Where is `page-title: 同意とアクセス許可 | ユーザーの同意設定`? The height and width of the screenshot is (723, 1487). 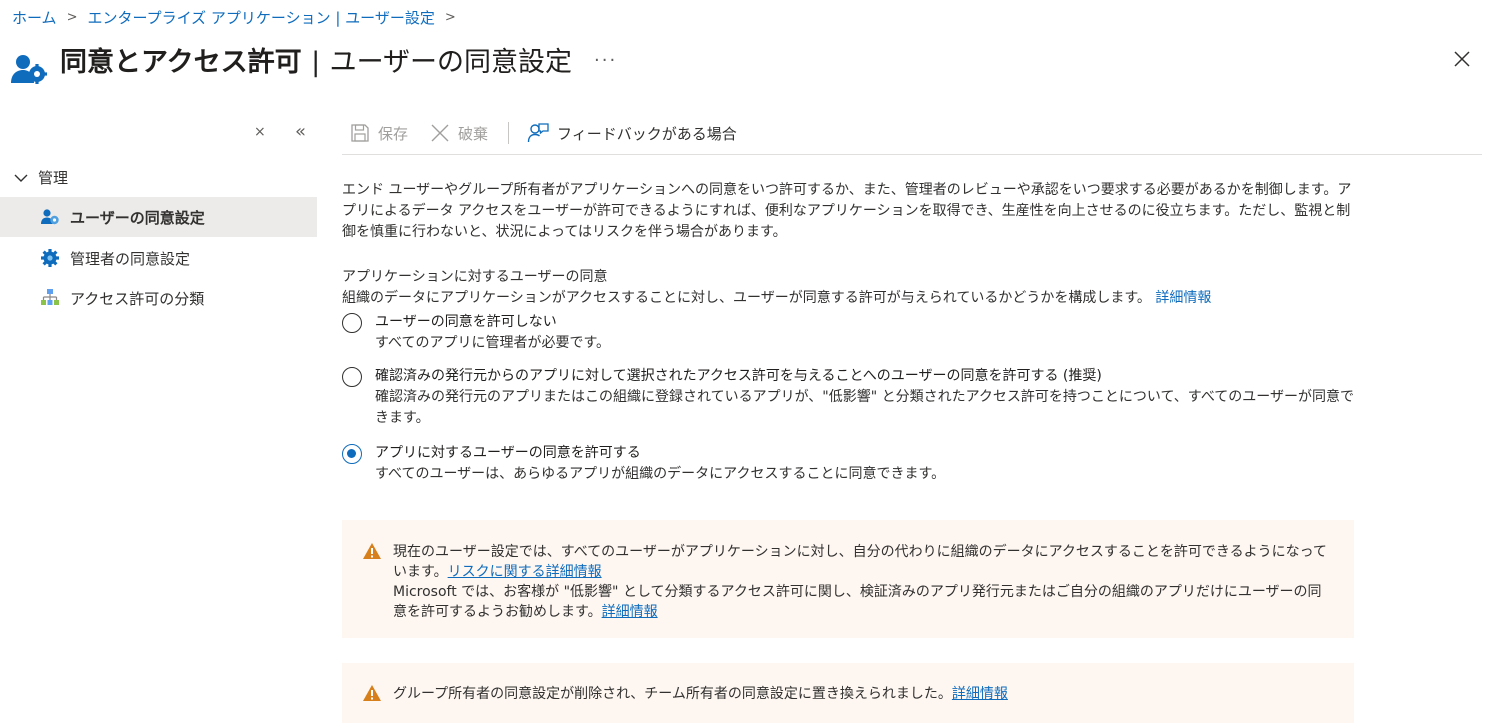 page-title: 同意とアクセス許可 | ユーザーの同意設定 is located at coordinates (316, 59).